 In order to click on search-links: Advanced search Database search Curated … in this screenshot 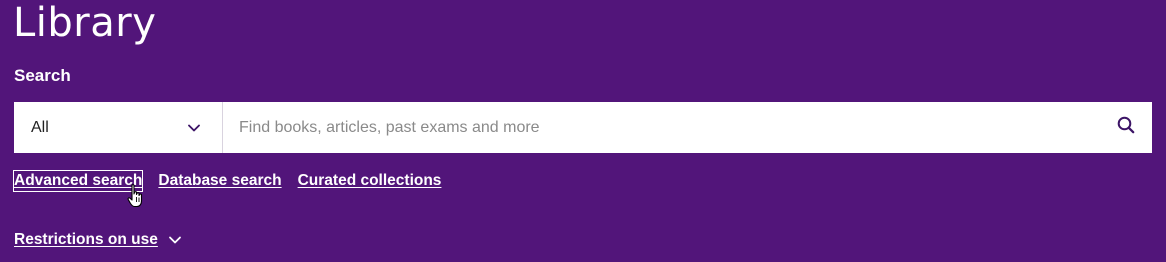, I will do `click(227, 181)`.